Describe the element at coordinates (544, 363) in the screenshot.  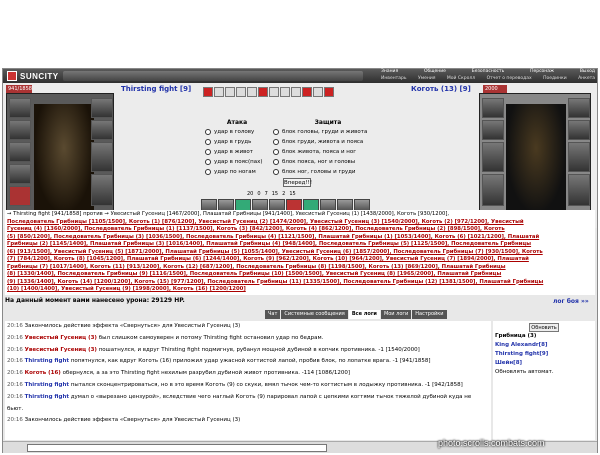
I see `user-item: Шейн[8]` at that location.